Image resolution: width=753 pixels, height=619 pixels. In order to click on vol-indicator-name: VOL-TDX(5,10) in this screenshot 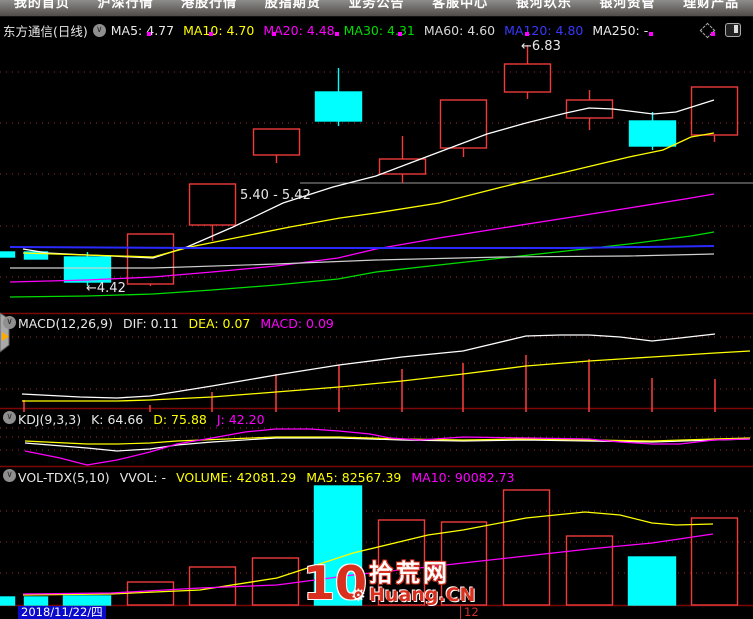, I will do `click(64, 477)`.